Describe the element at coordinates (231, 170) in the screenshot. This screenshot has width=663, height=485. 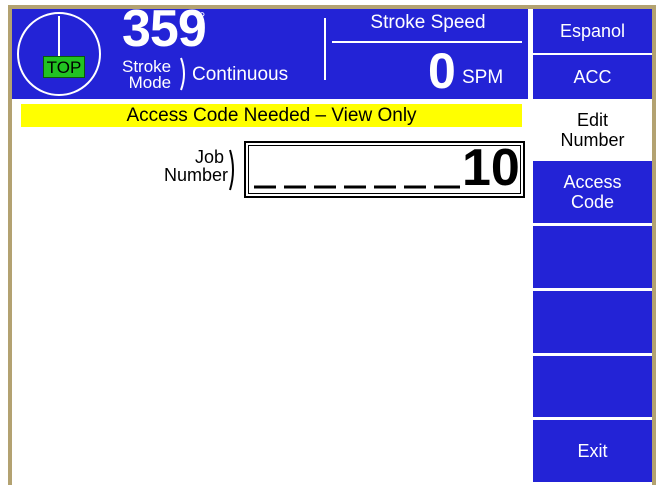
I see `job-bracket-icon` at that location.